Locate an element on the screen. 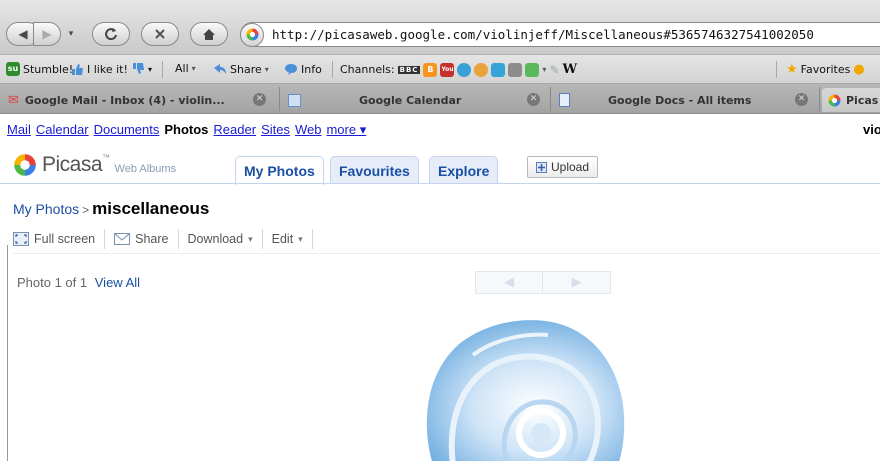  upload-button: Upload is located at coordinates (563, 167).